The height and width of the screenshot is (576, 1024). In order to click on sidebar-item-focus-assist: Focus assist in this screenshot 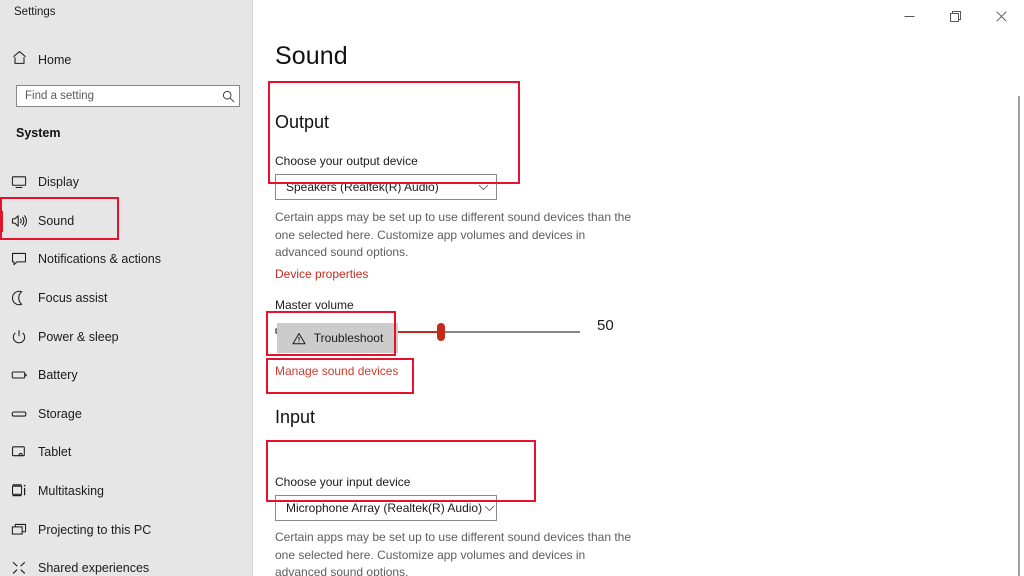, I will do `click(126, 298)`.